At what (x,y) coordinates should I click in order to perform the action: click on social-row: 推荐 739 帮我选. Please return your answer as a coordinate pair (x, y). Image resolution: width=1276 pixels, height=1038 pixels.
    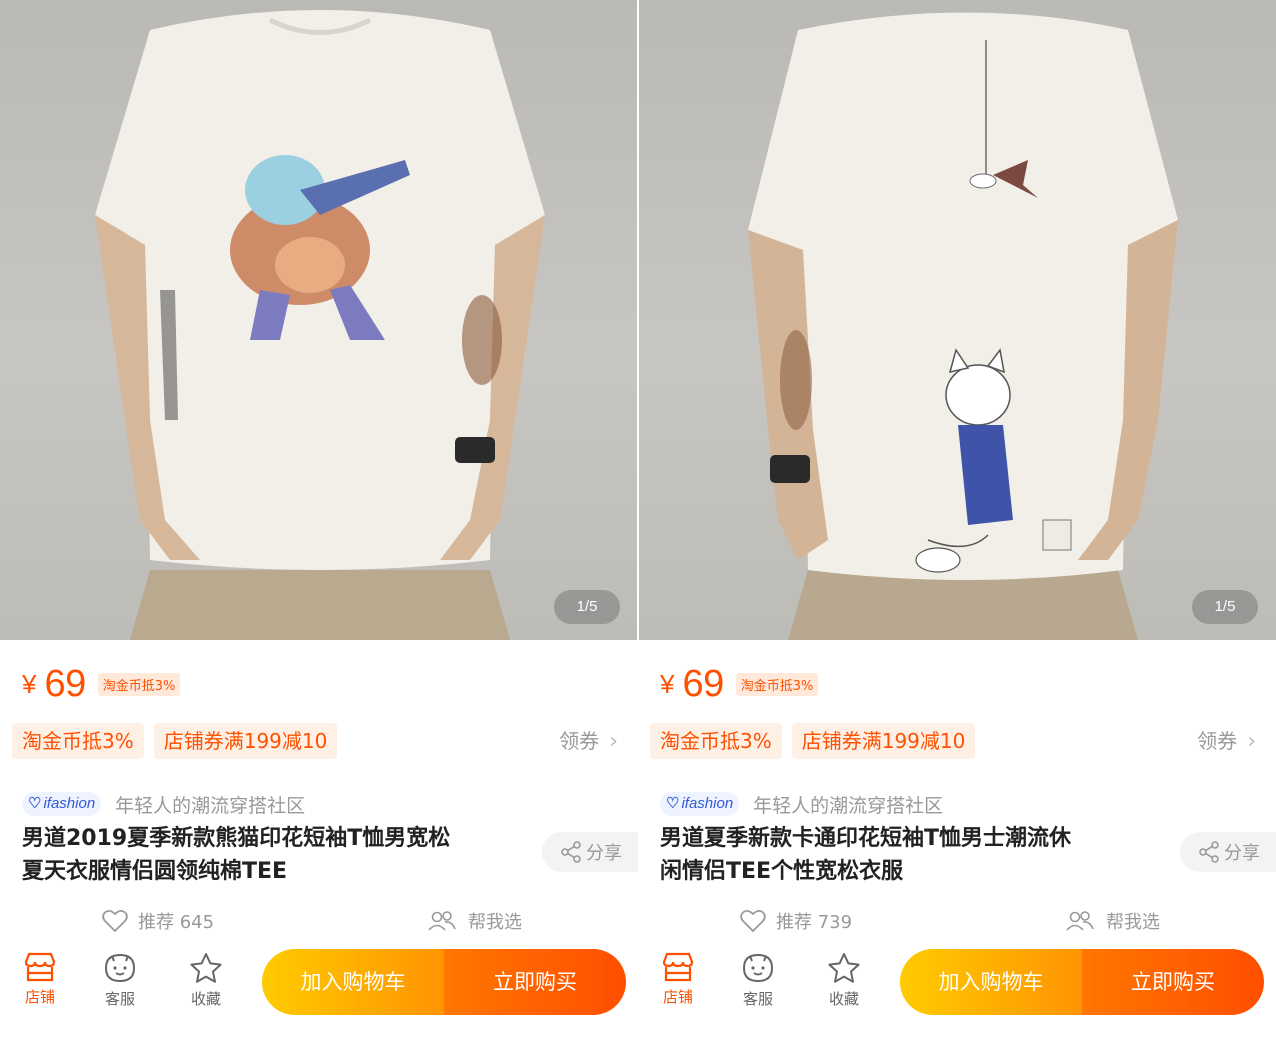
    Looking at the image, I should click on (957, 921).